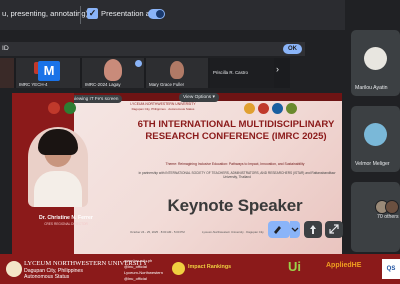 This screenshot has width=400, height=284. What do you see at coordinates (391, 269) in the screenshot?
I see `qs-logo: QS` at bounding box center [391, 269].